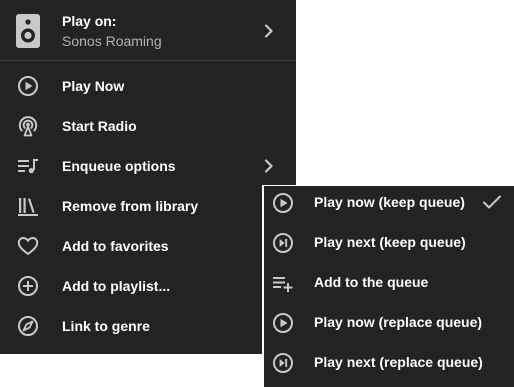 The image size is (514, 387). I want to click on submenu-item-label: Play now (replace queue), so click(398, 322).